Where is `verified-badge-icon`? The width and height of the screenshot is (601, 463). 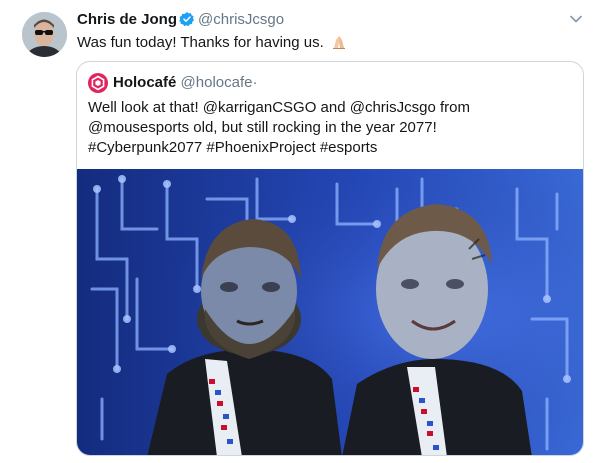 verified-badge-icon is located at coordinates (187, 19).